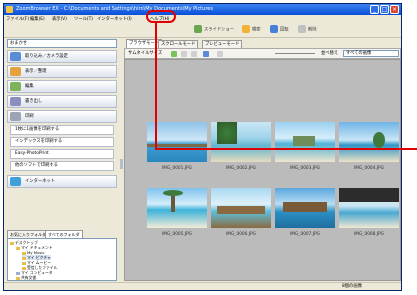  What do you see at coordinates (241, 234) in the screenshot?
I see `thumbnail-caption: IMG_0006.JPG` at bounding box center [241, 234].